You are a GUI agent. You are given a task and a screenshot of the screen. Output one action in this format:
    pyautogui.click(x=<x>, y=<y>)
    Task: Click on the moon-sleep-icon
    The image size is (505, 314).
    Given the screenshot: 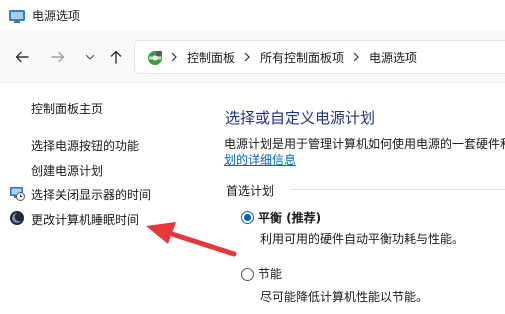 What is the action you would take?
    pyautogui.click(x=17, y=218)
    